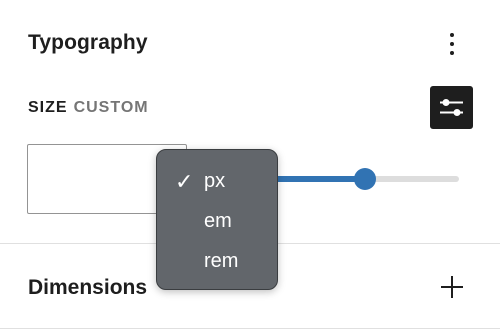 This screenshot has height=330, width=500. I want to click on typography-panel-title: Typography, so click(88, 42).